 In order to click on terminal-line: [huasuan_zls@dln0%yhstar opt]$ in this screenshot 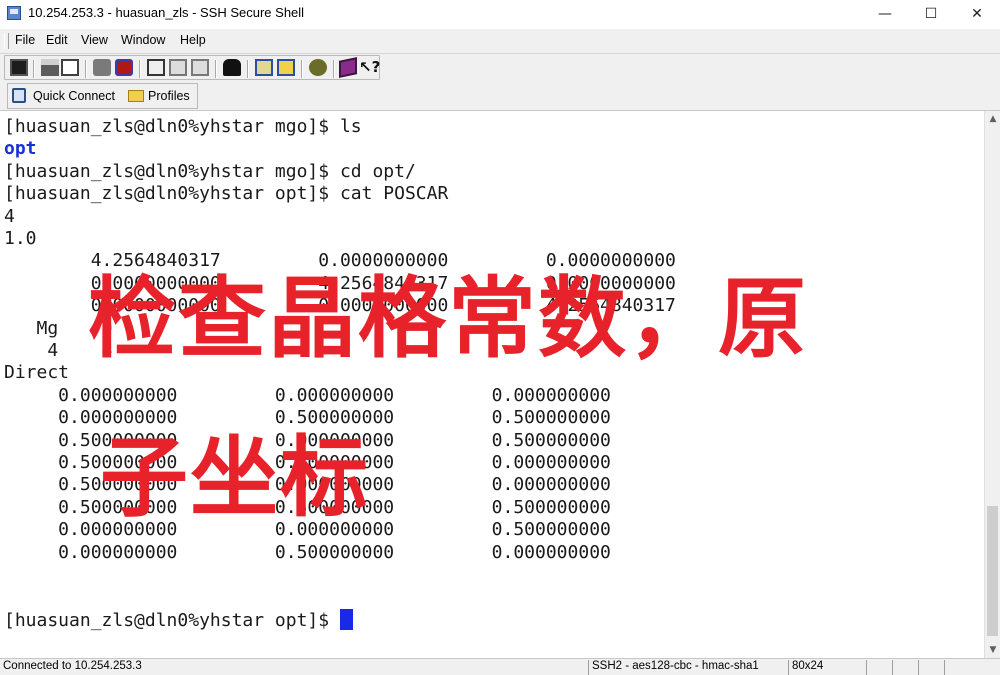, I will do `click(178, 620)`.